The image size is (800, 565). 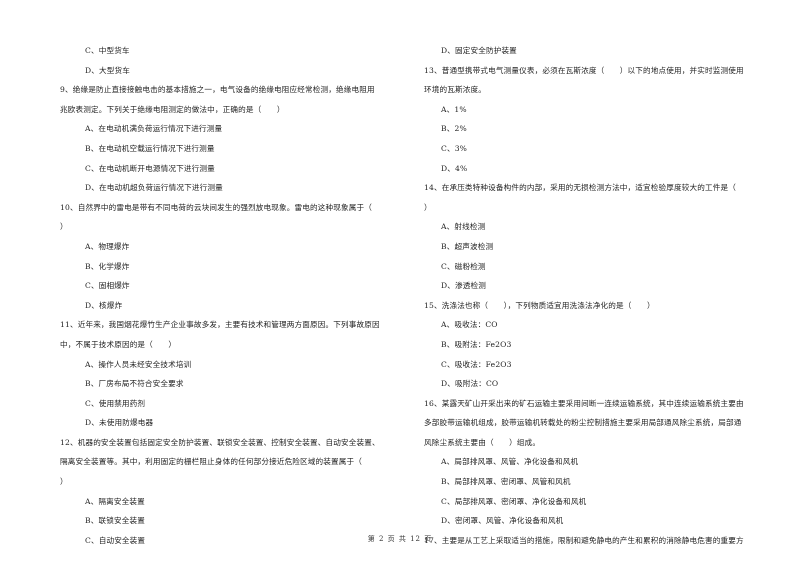 I want to click on answer-option: D、未使用防爆电器, so click(x=119, y=423).